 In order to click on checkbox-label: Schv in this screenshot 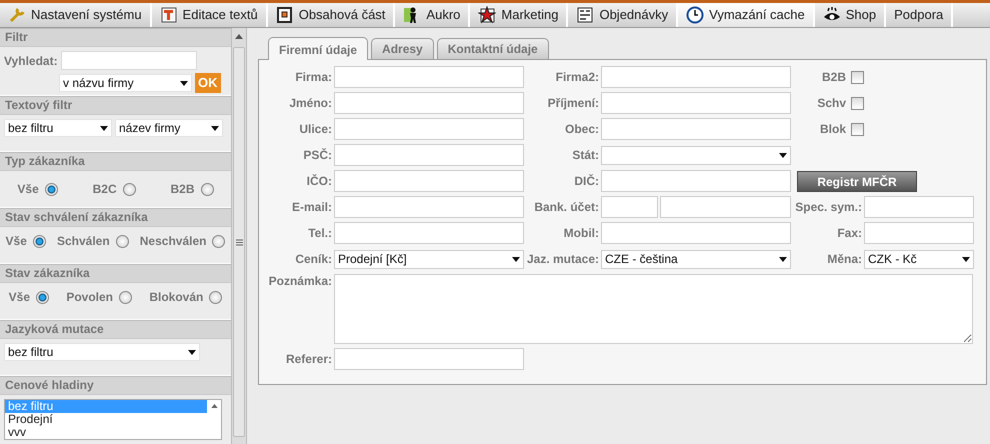, I will do `click(832, 103)`.